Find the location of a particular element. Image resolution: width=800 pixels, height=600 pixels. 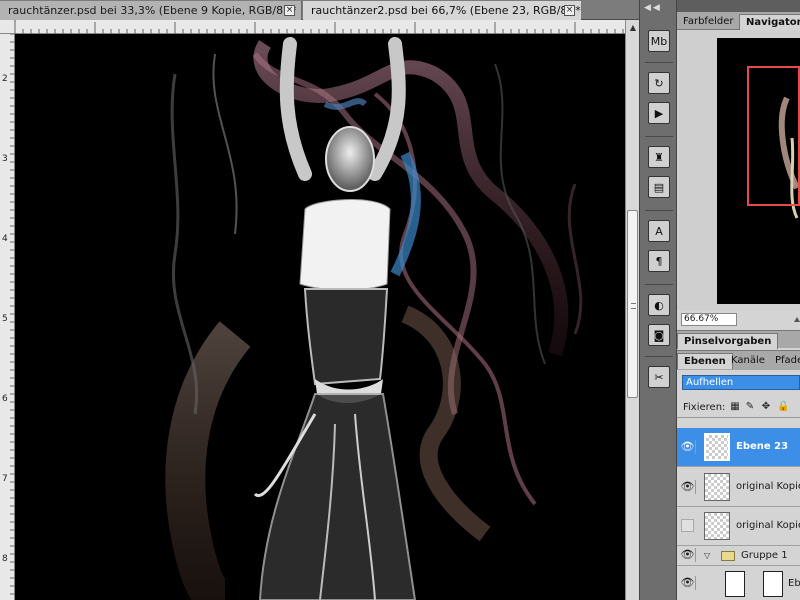

lock-row: Fixieren: ▦ ✎ ✥ 🔒 is located at coordinates (738, 407).